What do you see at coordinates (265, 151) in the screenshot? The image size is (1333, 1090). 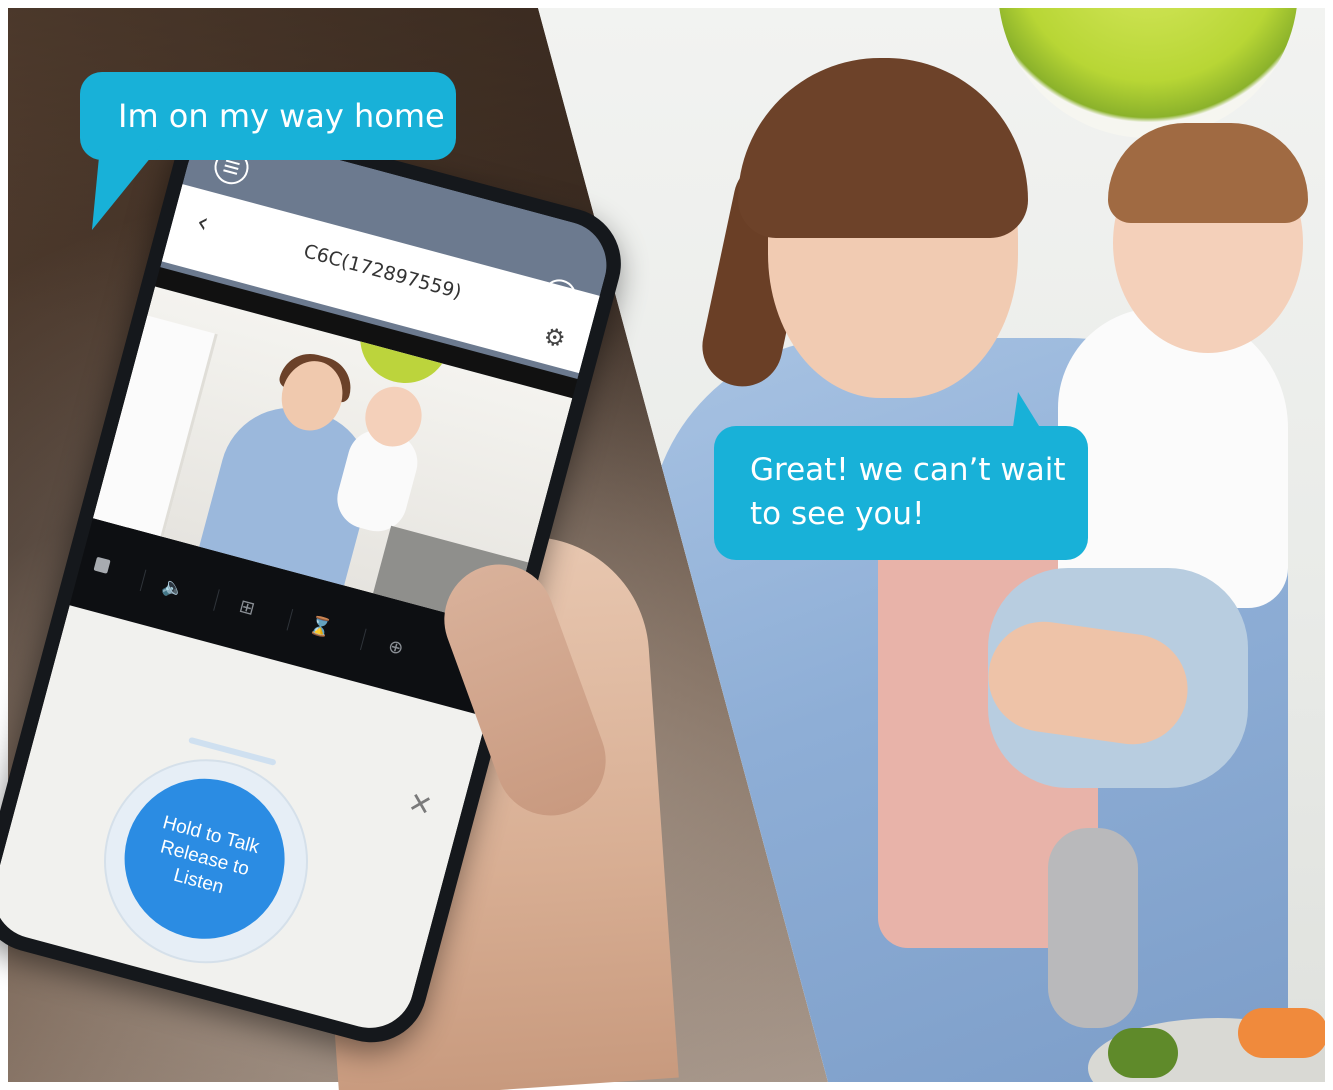 I see `speech-bubble-left: Im on my way home` at bounding box center [265, 151].